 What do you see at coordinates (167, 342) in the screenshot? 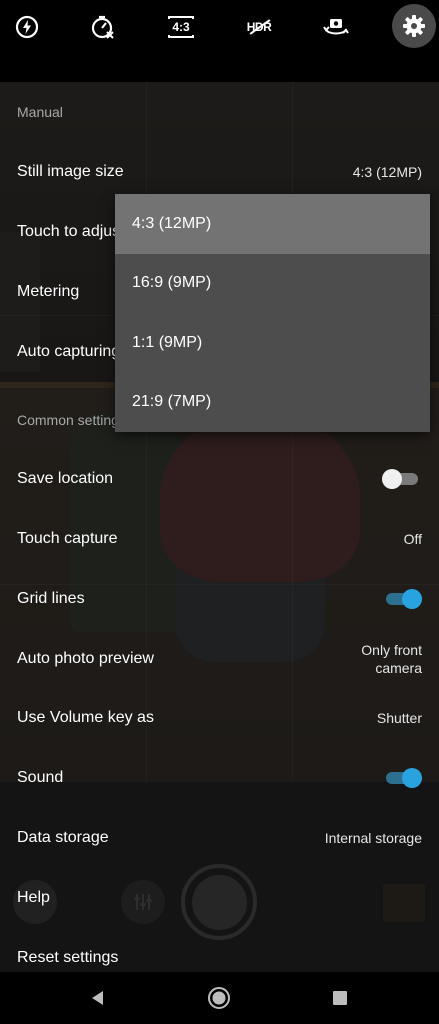
I see `dropdown-option-label: 1:1 (9MP)` at bounding box center [167, 342].